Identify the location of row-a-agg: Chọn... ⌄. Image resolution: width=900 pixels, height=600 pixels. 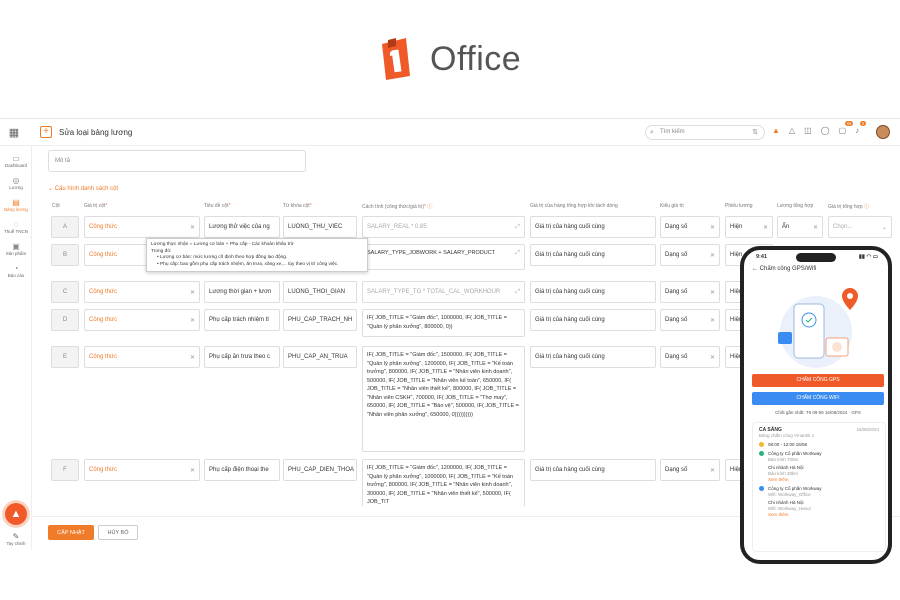
(860, 227).